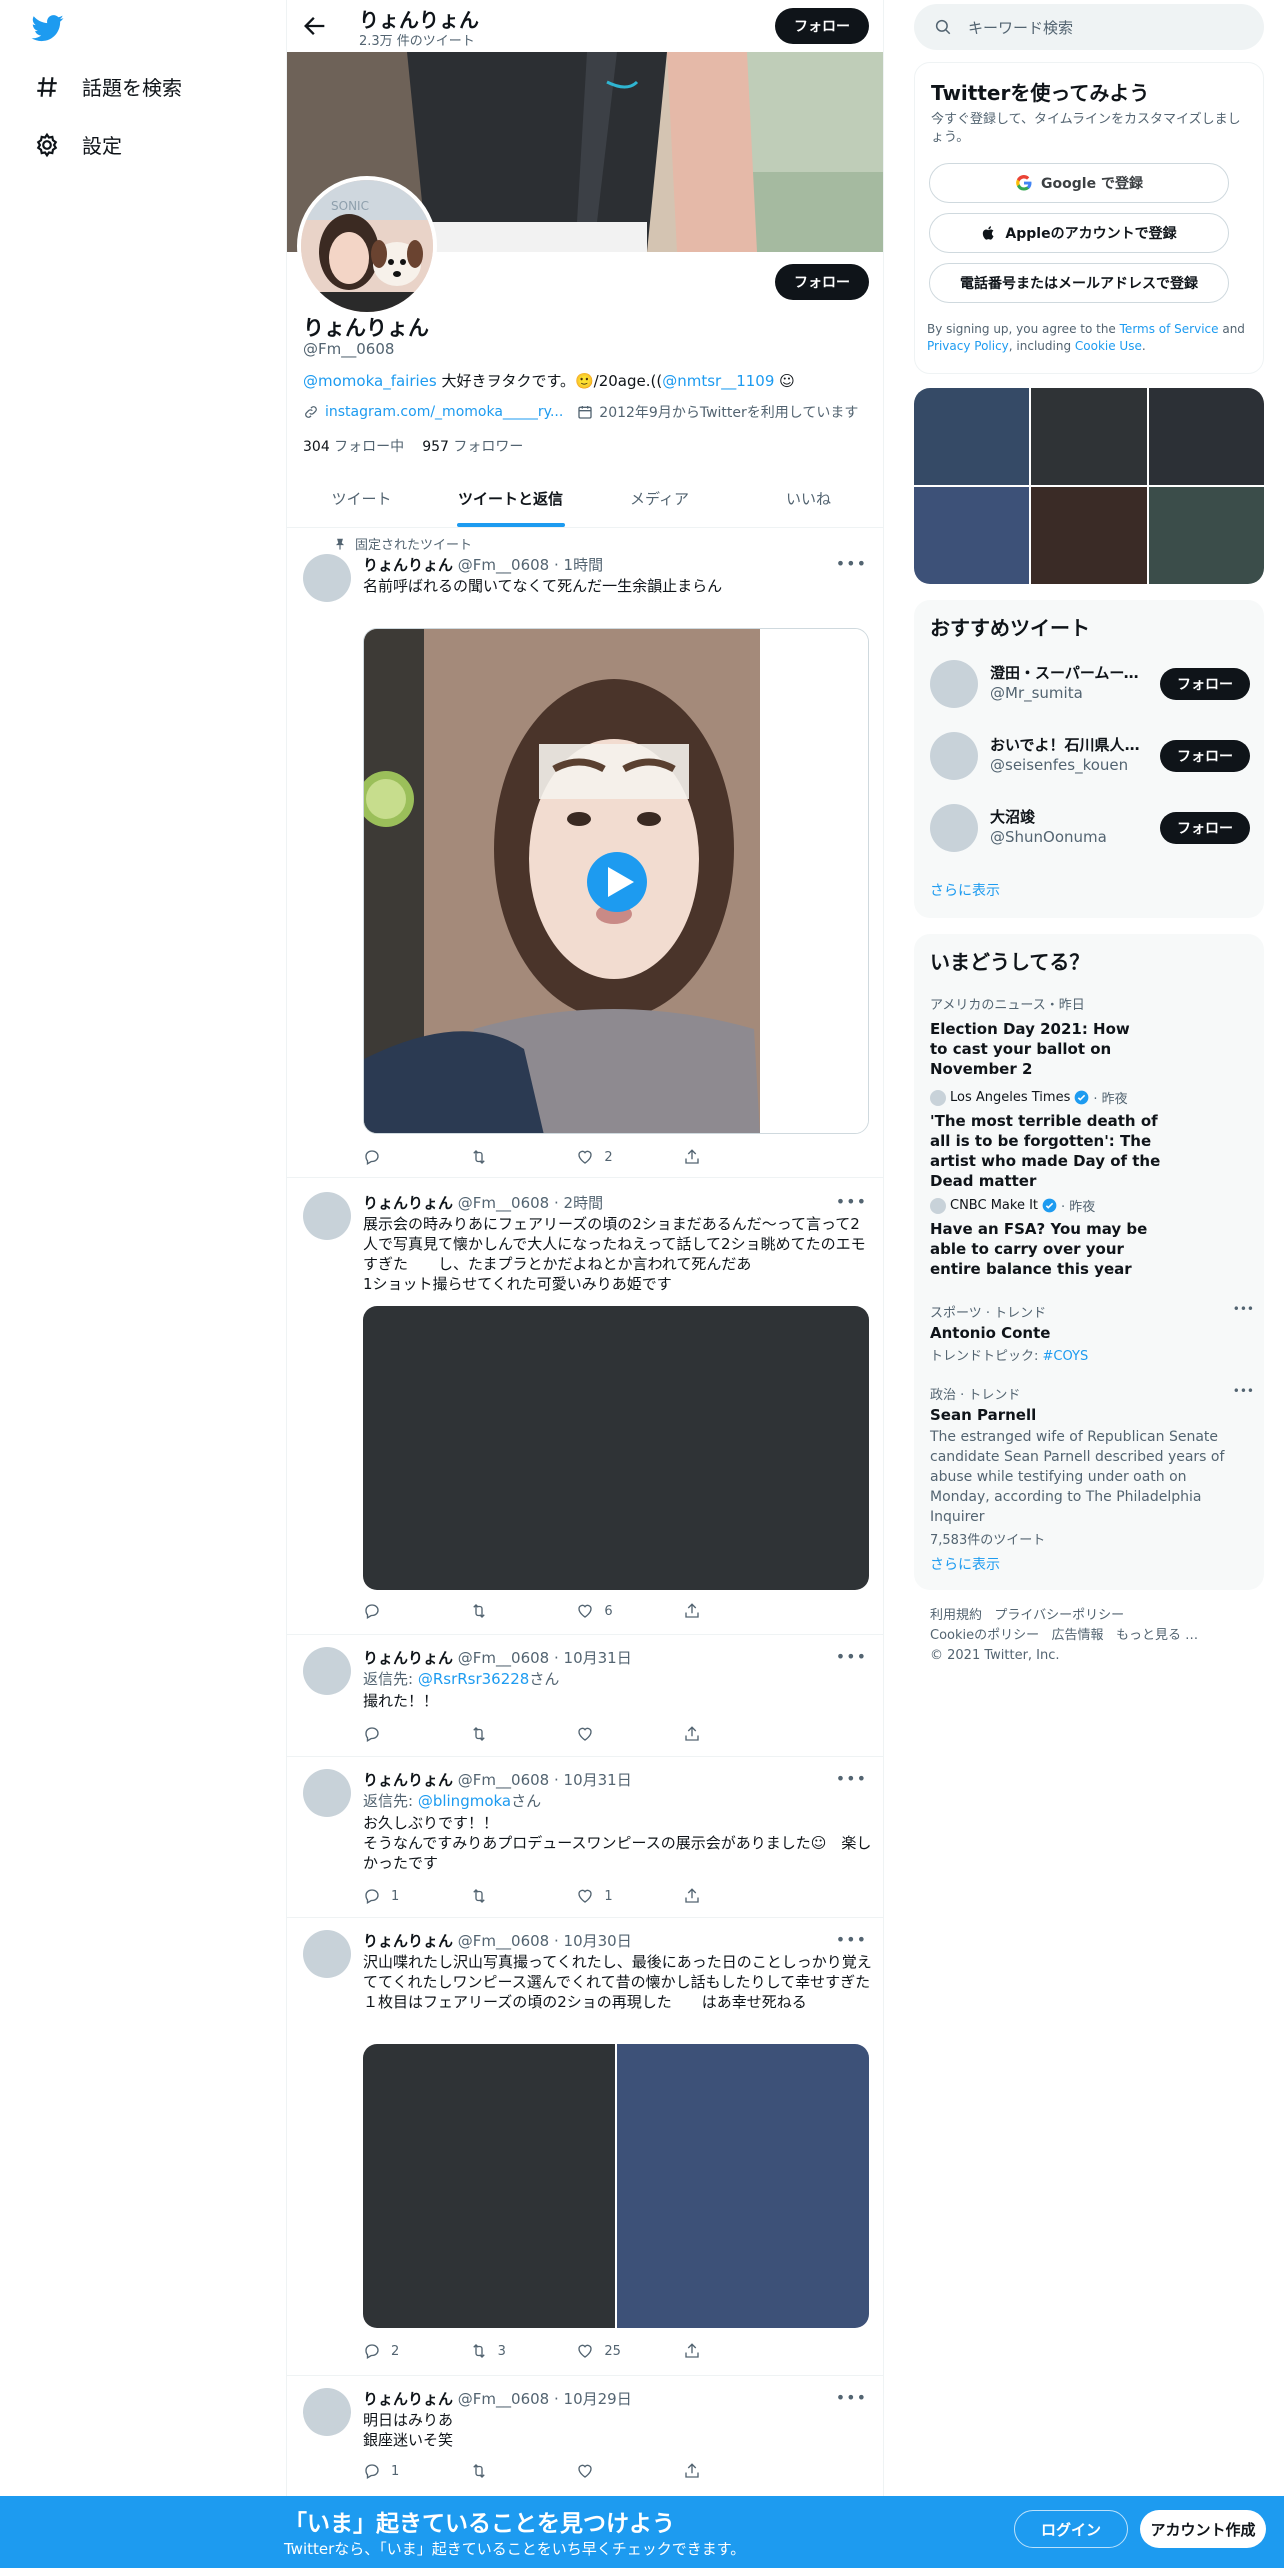 This screenshot has width=1284, height=2568. Describe the element at coordinates (315, 26) in the screenshot. I see `back-arrow-icon` at that location.